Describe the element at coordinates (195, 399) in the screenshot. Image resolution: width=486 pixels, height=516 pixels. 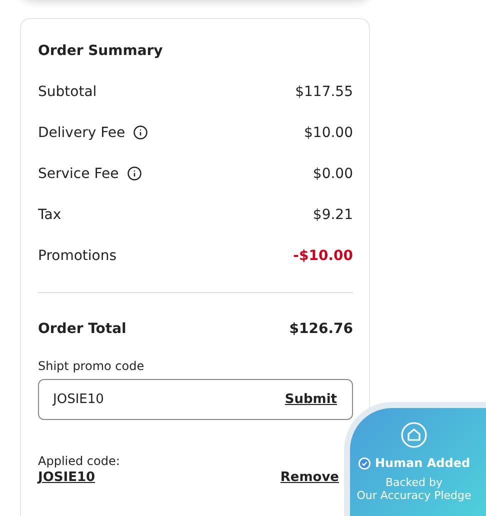
I see `promo-code-field: JOSIE10 Submit` at that location.